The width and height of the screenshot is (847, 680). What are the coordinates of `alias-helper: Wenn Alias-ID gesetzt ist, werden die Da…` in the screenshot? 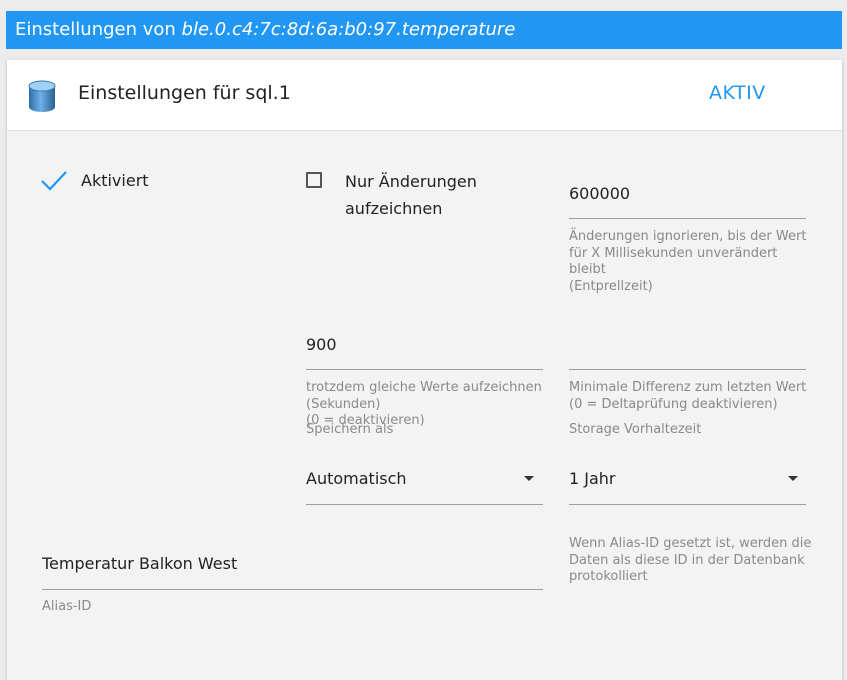 It's located at (690, 560).